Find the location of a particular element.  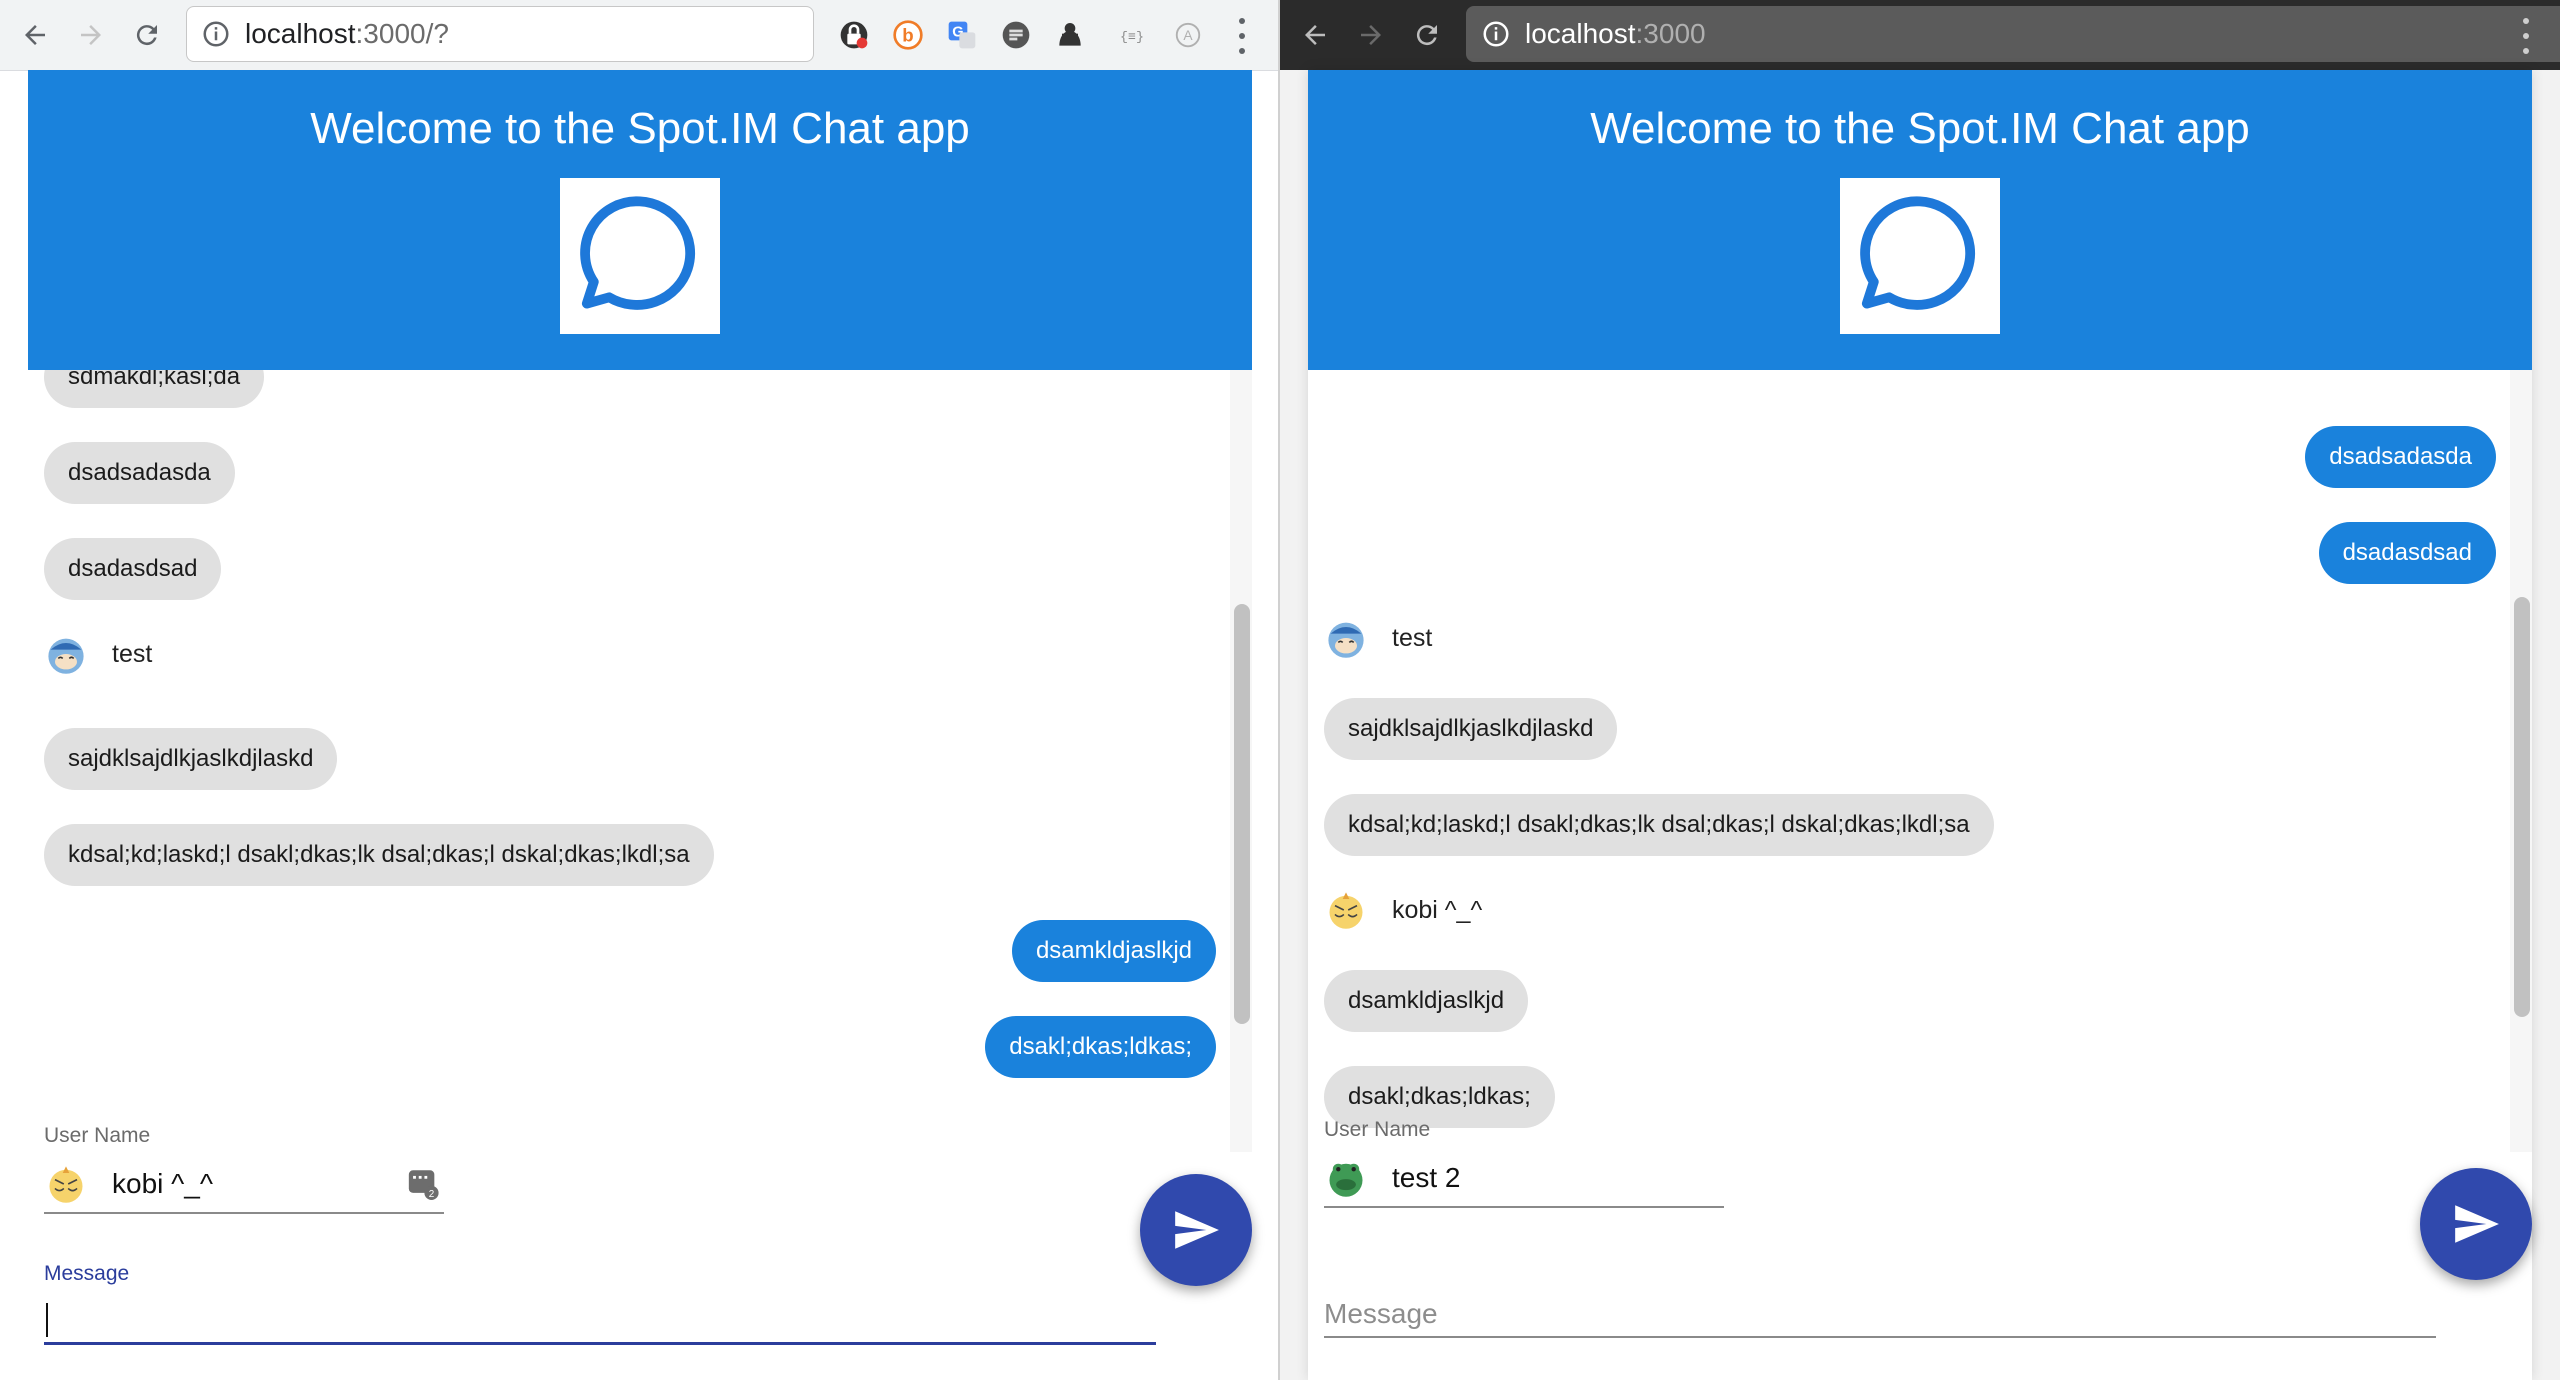

message-author: kobi ^_^ is located at coordinates (1403, 910).